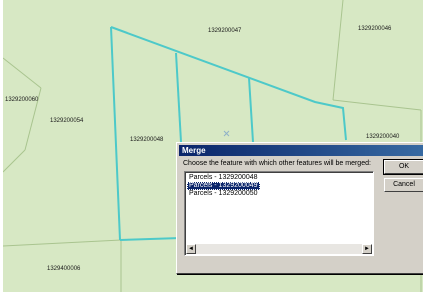 This screenshot has width=423, height=292. What do you see at coordinates (223, 194) in the screenshot?
I see `list-item-1329200050: Parcels - 1329200050` at bounding box center [223, 194].